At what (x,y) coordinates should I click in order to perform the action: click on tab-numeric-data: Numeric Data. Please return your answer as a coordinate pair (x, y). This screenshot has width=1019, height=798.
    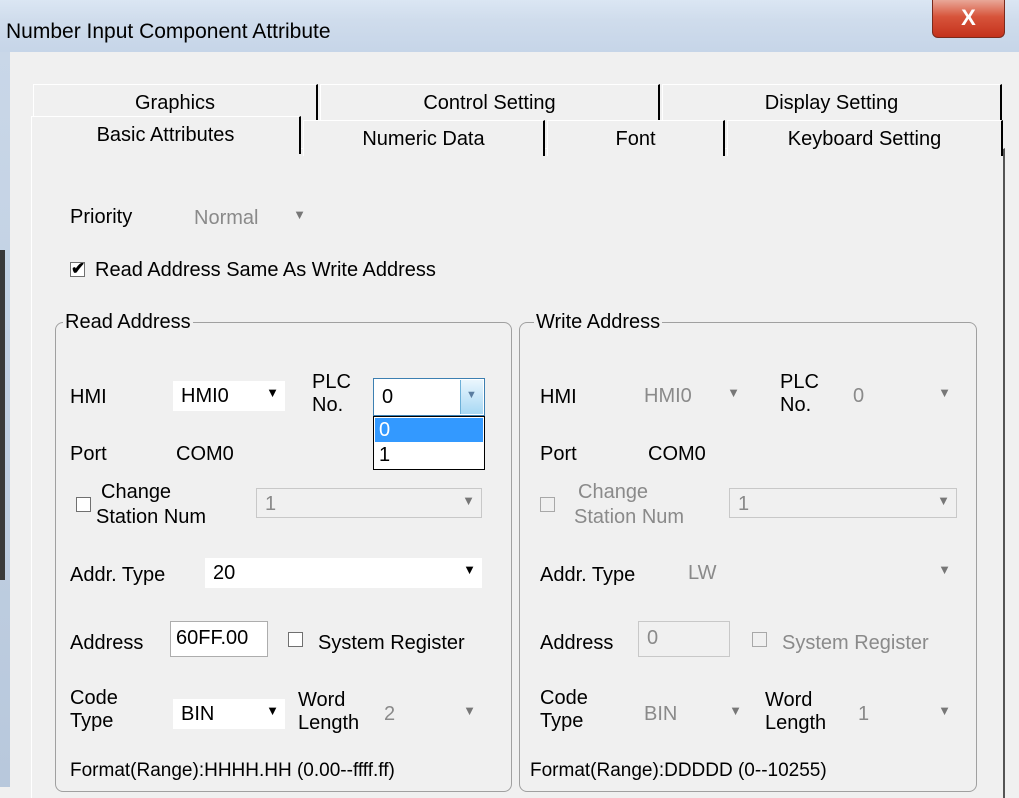
    Looking at the image, I should click on (424, 138).